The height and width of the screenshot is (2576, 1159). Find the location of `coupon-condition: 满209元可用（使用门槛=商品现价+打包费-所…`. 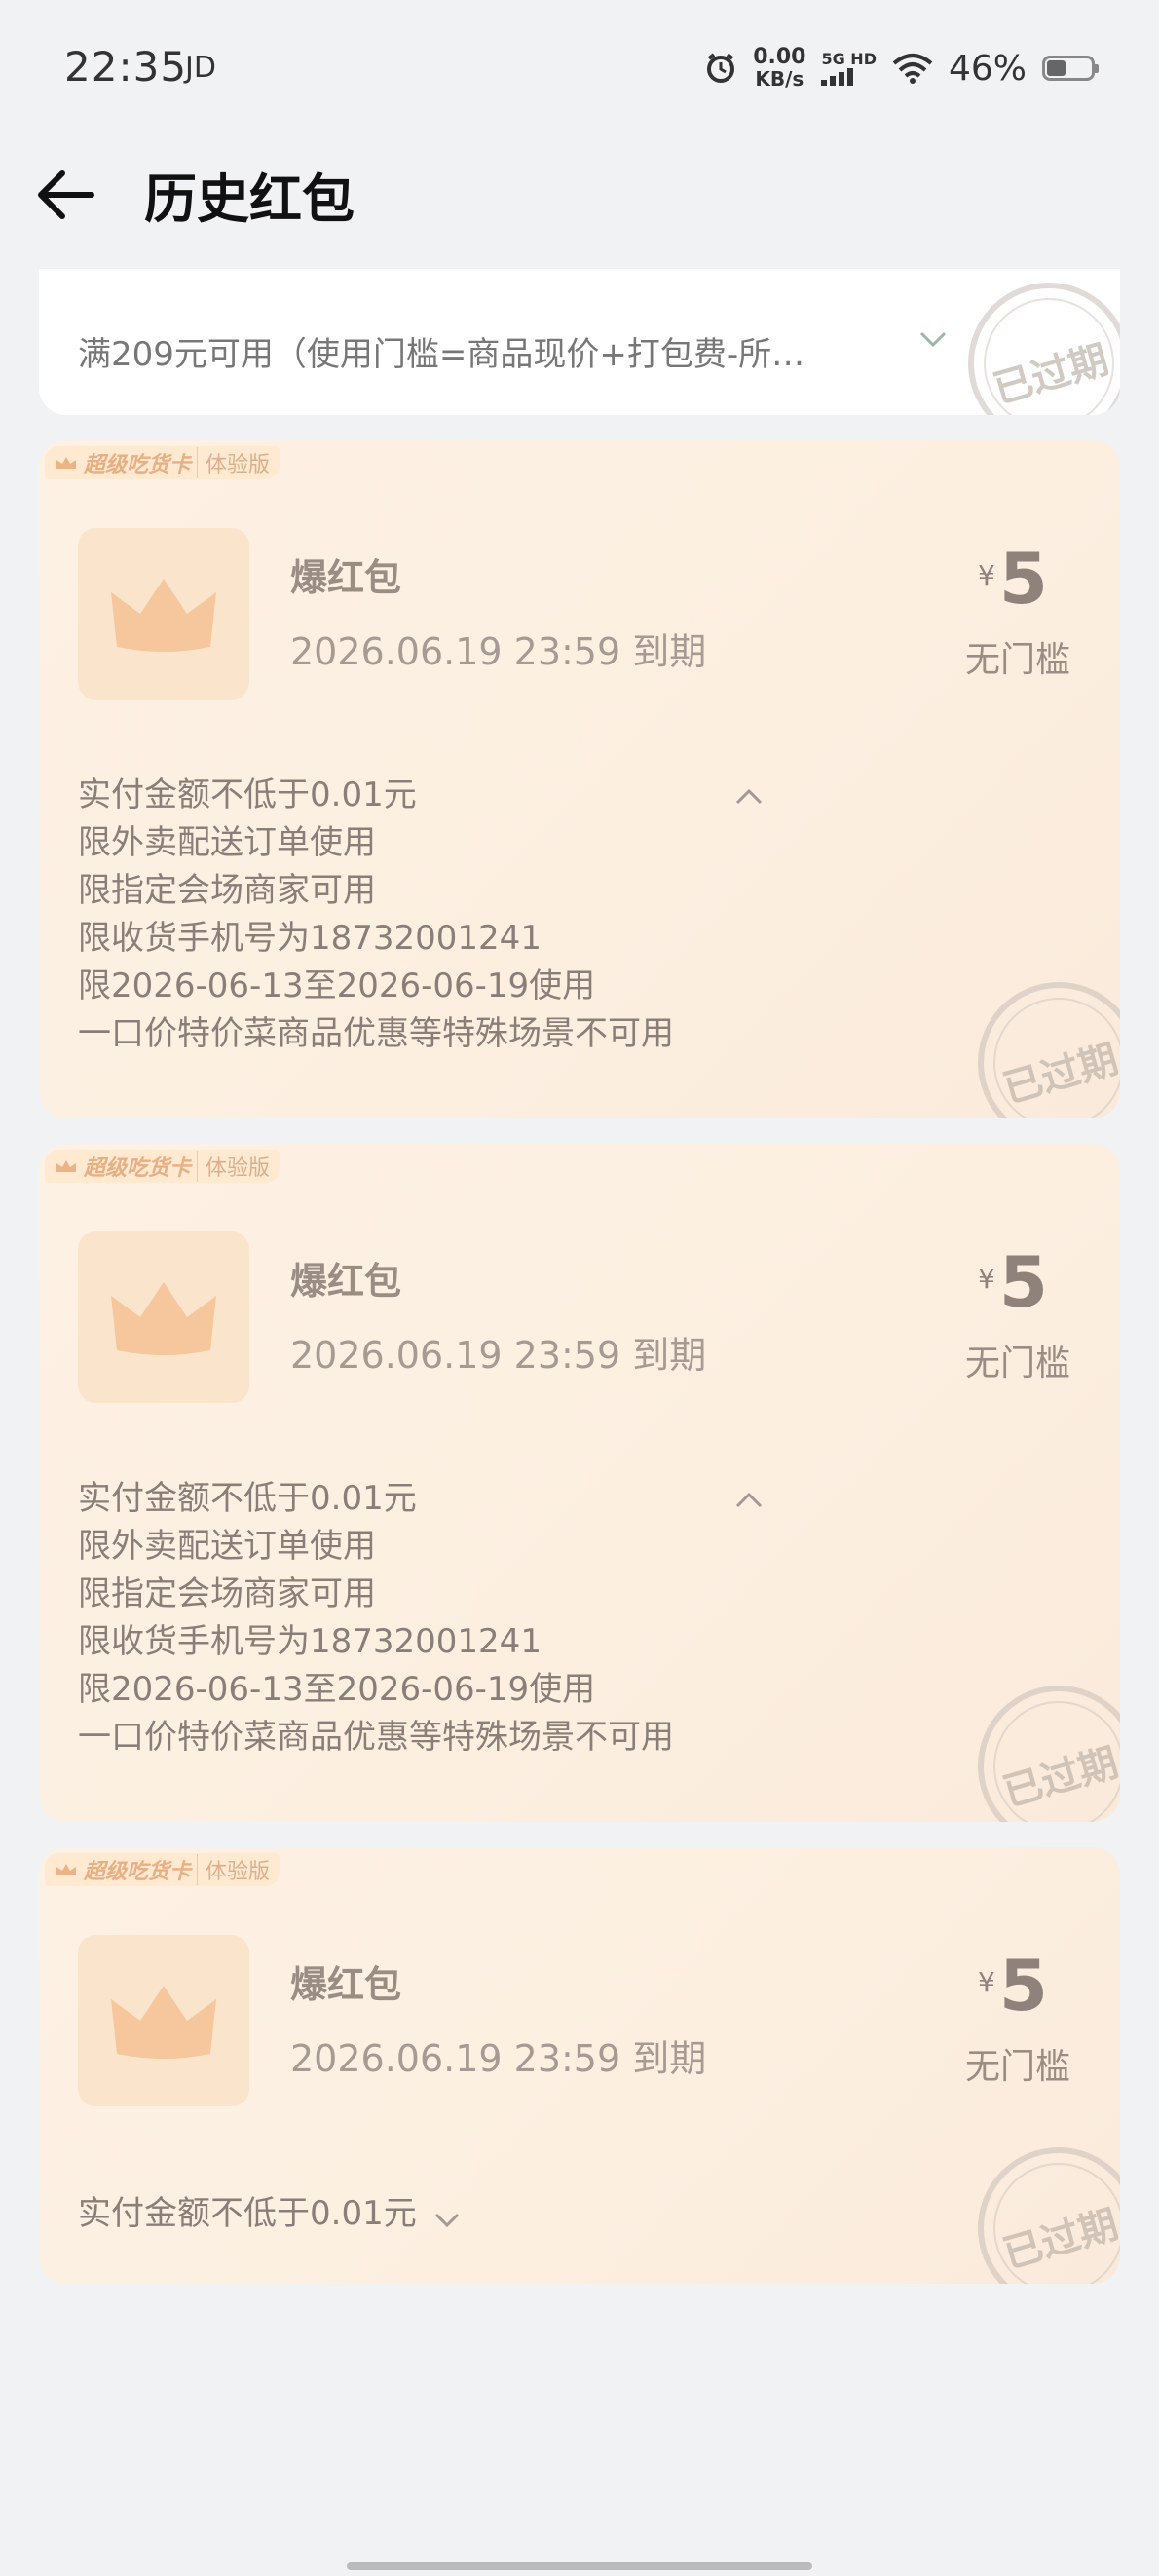

coupon-condition: 满209元可用（使用门槛=商品现价+打包费-所… is located at coordinates (441, 354).